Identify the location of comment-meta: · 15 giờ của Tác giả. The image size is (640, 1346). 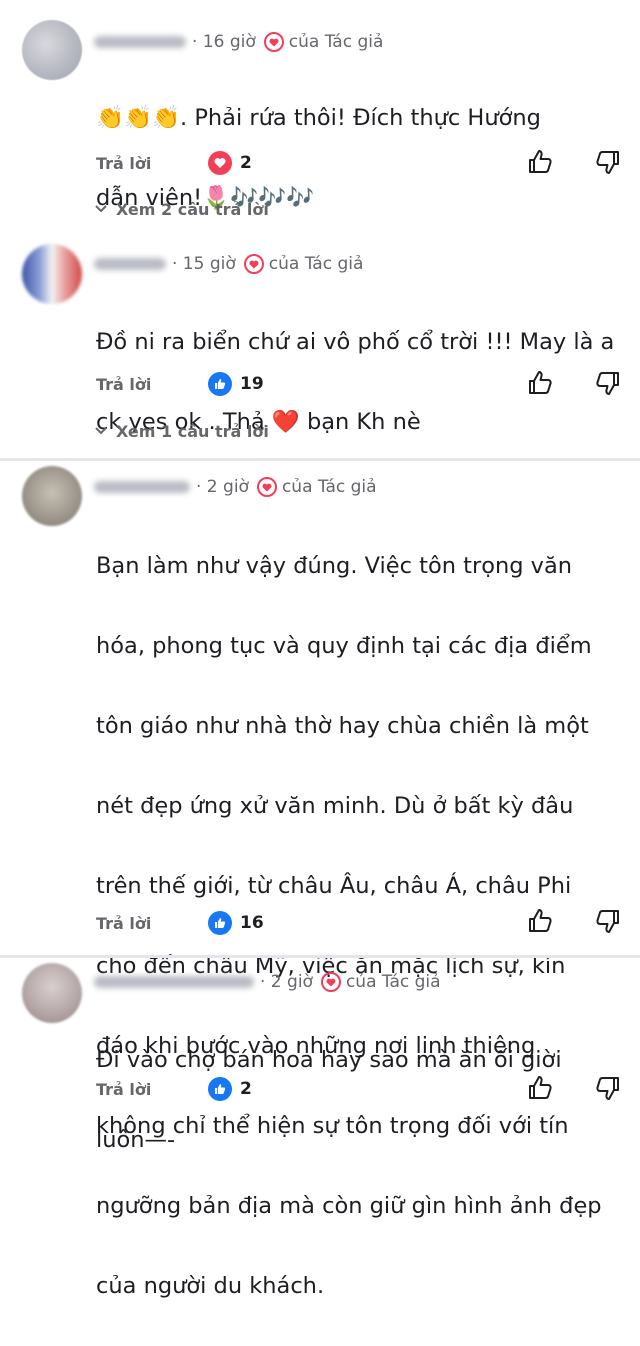
(228, 264).